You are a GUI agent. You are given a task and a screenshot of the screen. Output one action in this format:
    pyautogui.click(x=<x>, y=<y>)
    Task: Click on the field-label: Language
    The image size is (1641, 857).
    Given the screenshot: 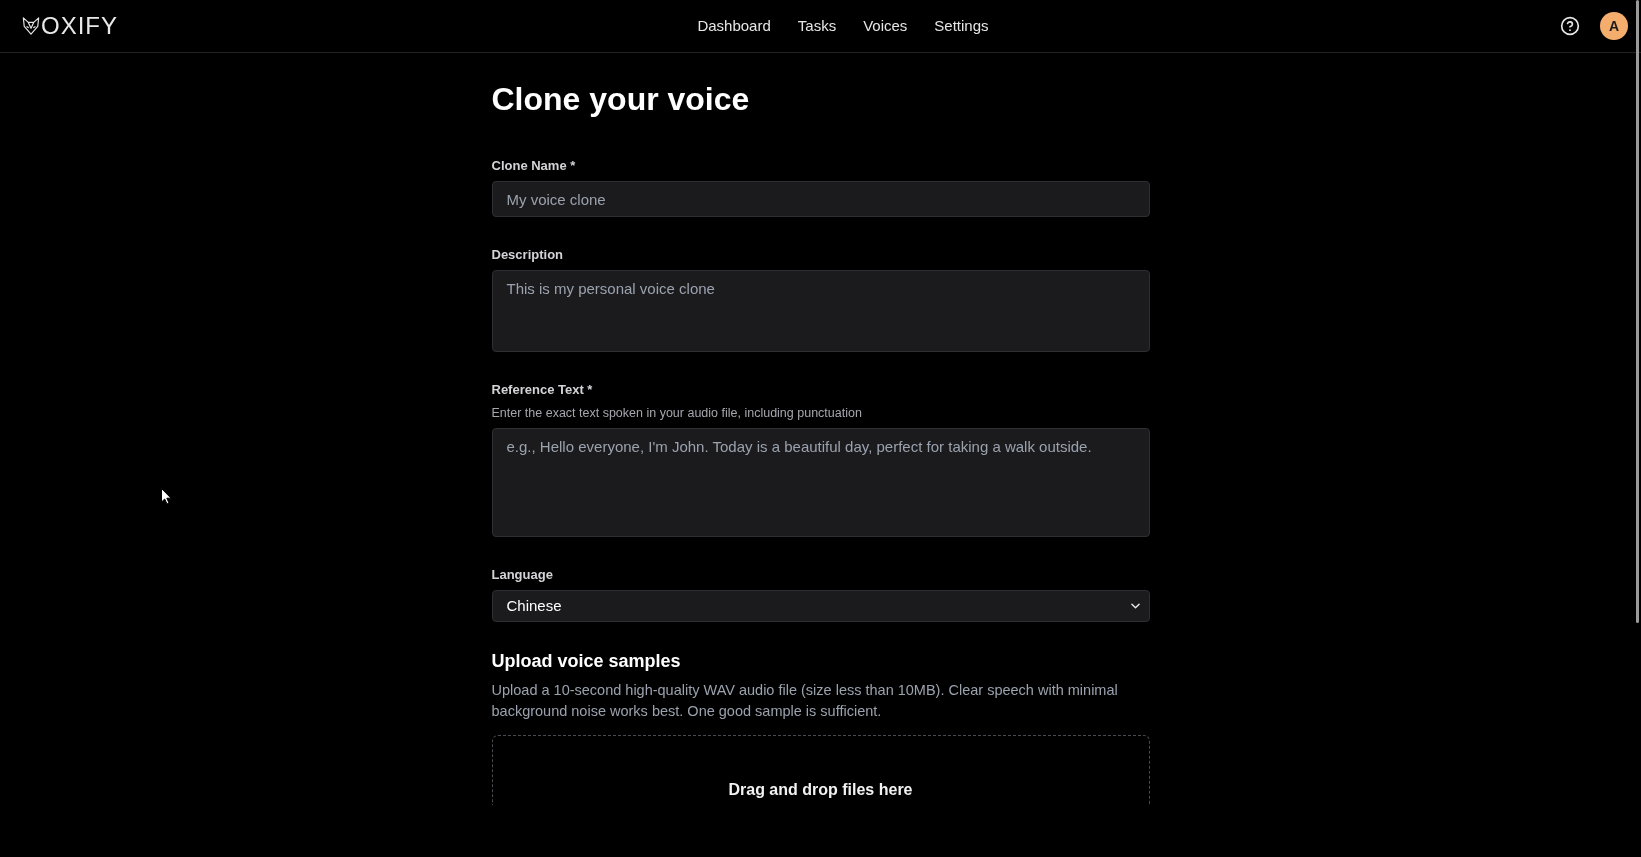 What is the action you would take?
    pyautogui.click(x=522, y=575)
    